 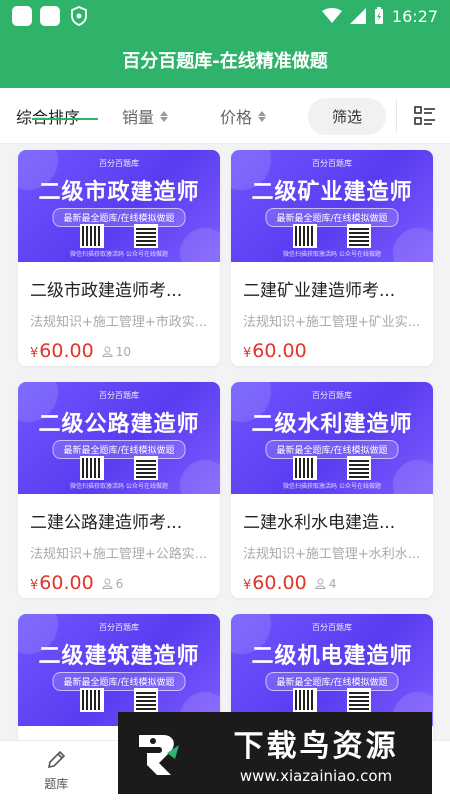 What do you see at coordinates (138, 117) in the screenshot?
I see `sort-sales-label: 销量` at bounding box center [138, 117].